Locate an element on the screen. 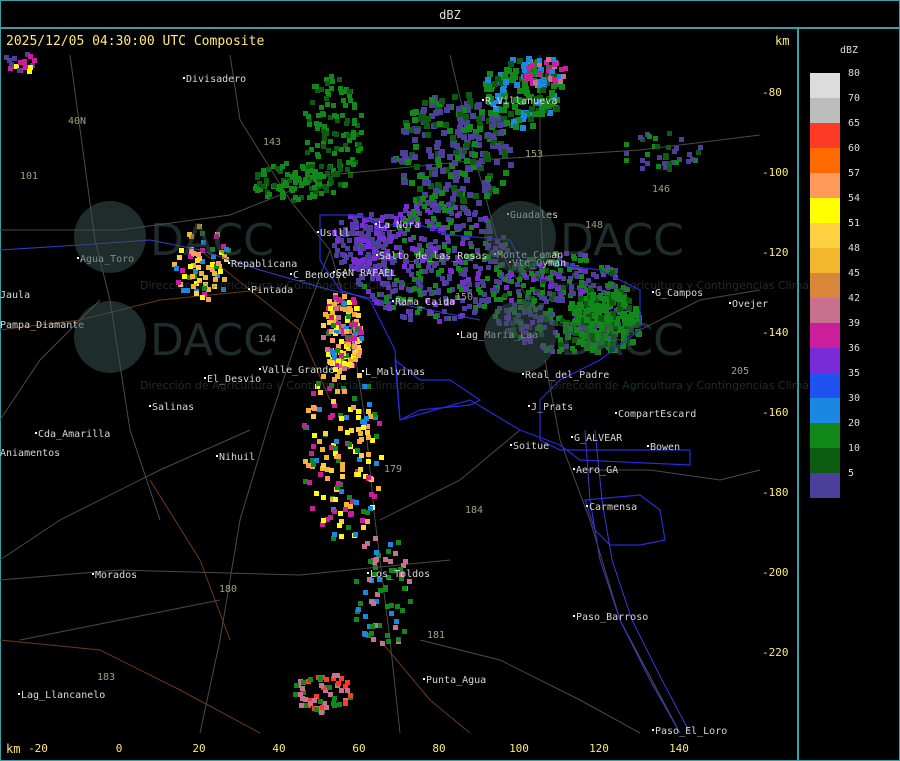 Image resolution: width=900 pixels, height=761 pixels. legend-label: 5 is located at coordinates (851, 473).